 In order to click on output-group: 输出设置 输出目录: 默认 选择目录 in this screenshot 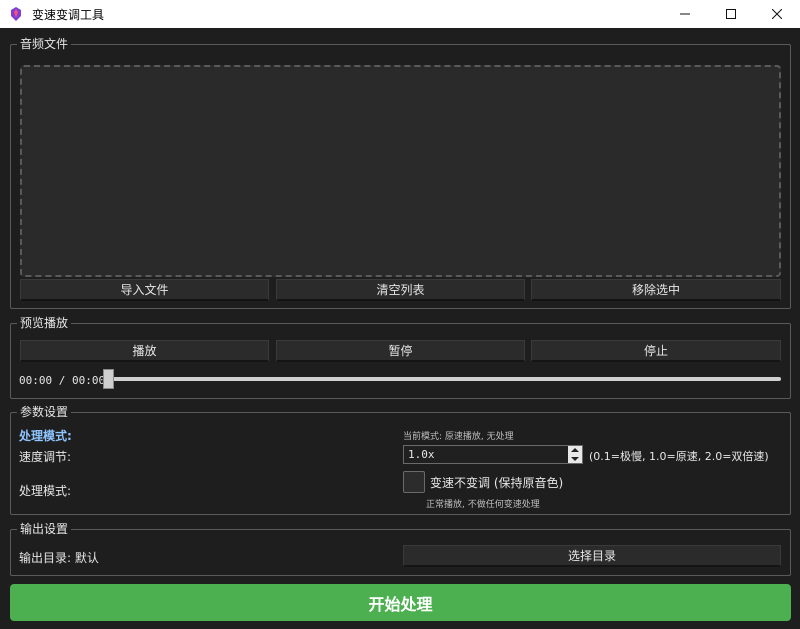, I will do `click(400, 549)`.